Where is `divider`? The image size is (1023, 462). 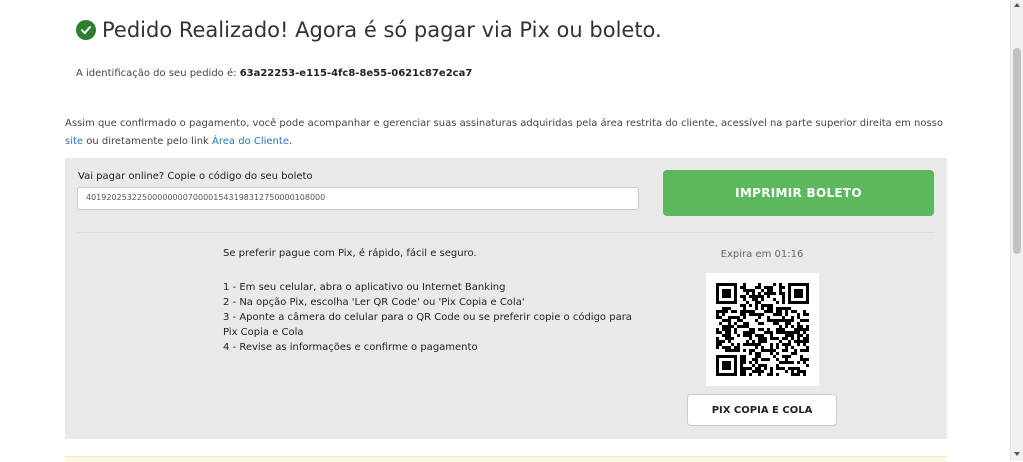
divider is located at coordinates (505, 232).